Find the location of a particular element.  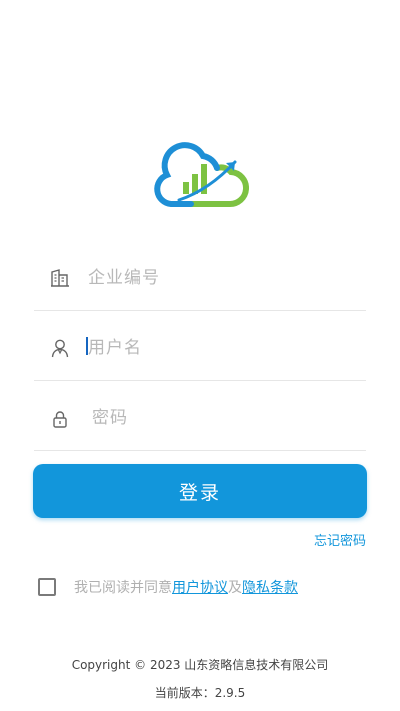

app-logo is located at coordinates (201, 175).